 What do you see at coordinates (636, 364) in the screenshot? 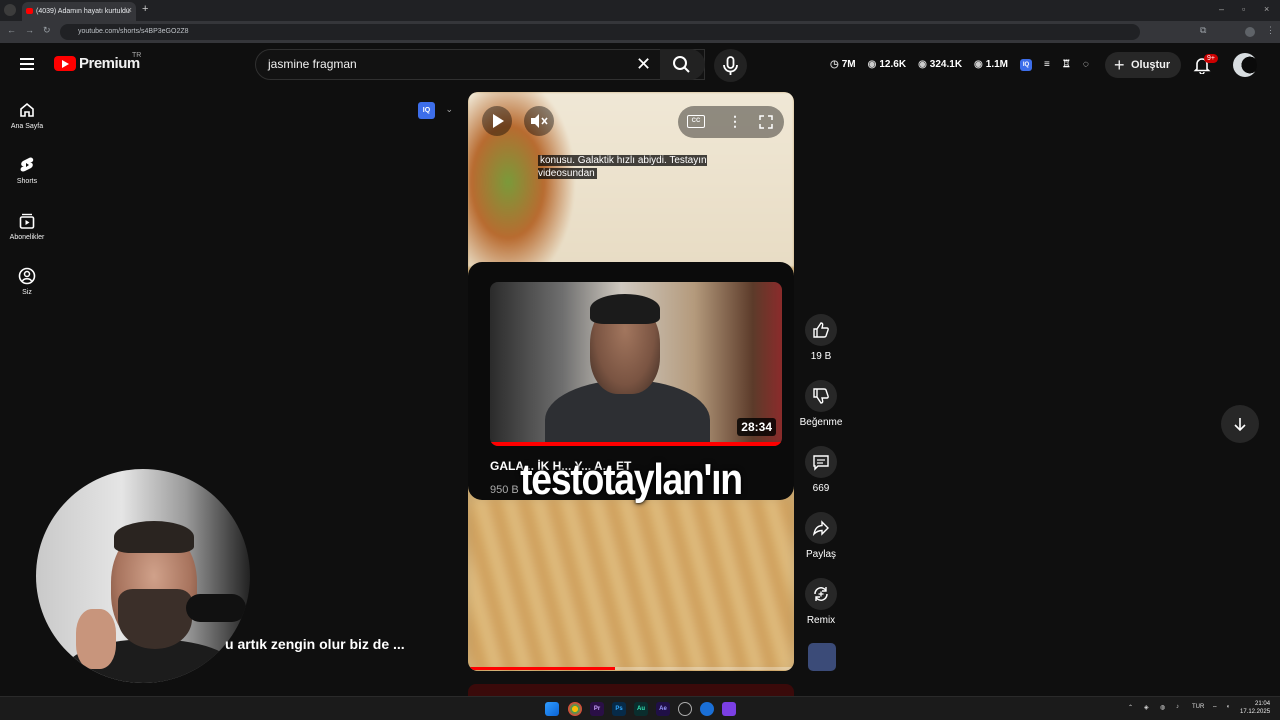
I see `related-video-thumbnail: 28:34` at bounding box center [636, 364].